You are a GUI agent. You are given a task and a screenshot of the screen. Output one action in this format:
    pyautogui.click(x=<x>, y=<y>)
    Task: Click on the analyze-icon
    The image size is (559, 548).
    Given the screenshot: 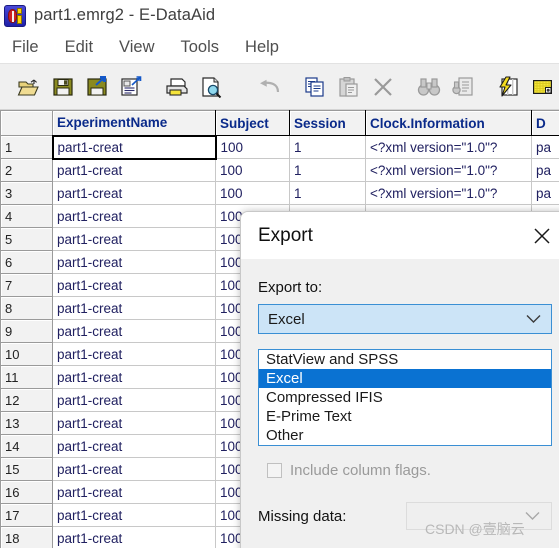 What is the action you would take?
    pyautogui.click(x=509, y=87)
    